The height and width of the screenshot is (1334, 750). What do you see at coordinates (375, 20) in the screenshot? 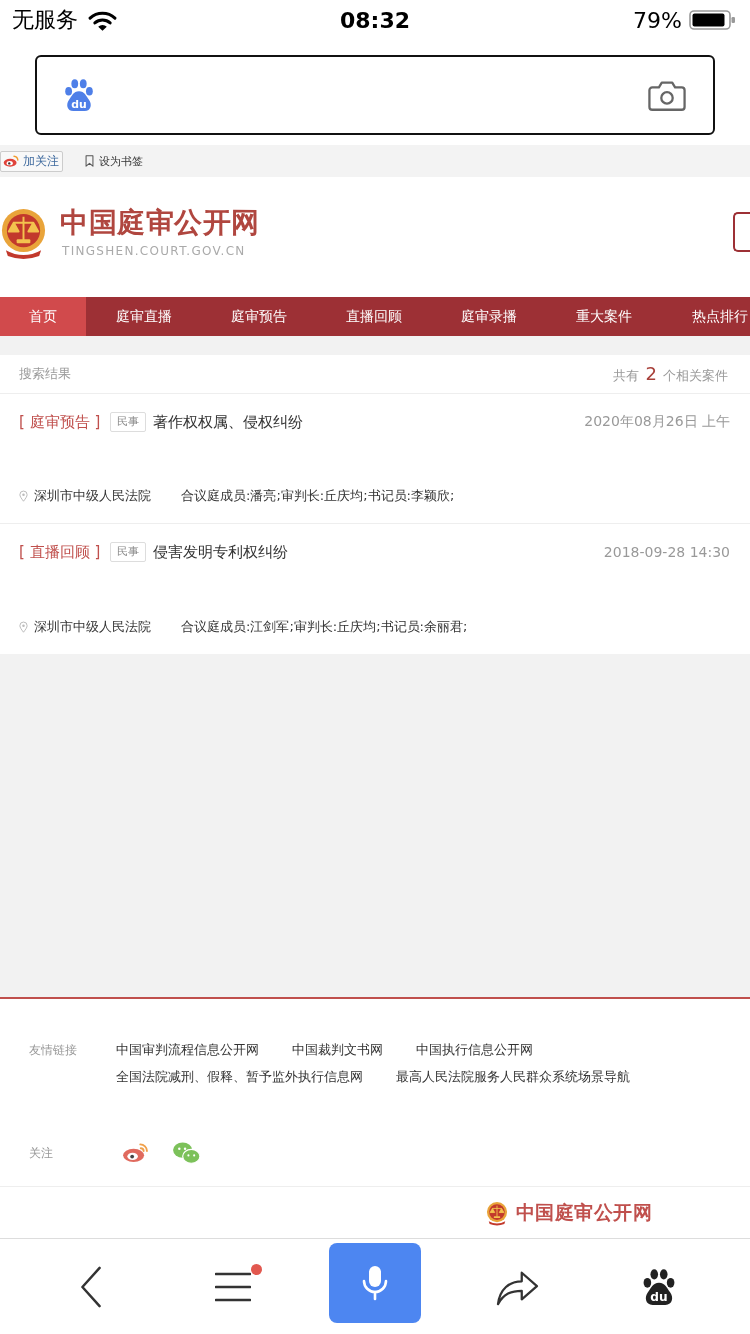
I see `clock-time: 08:32` at bounding box center [375, 20].